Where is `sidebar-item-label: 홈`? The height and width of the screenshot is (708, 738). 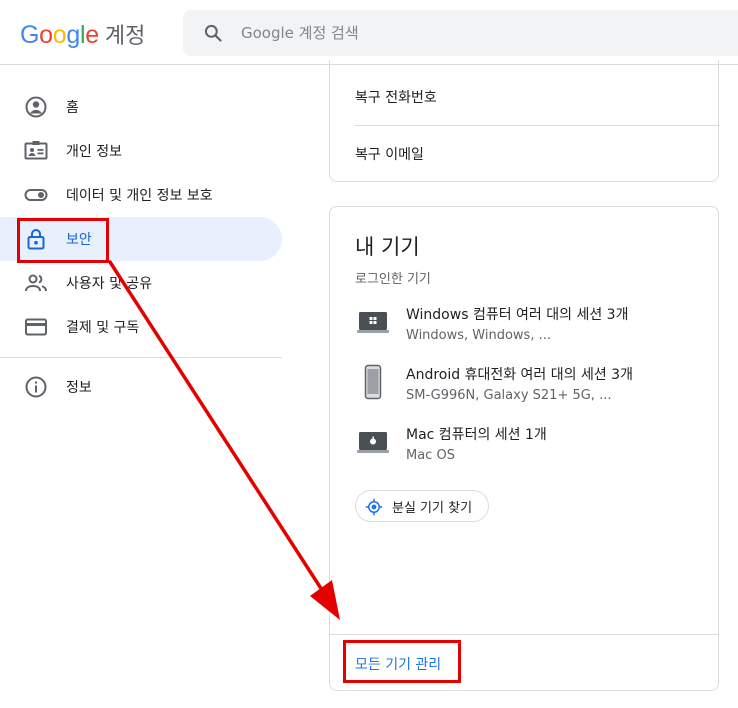 sidebar-item-label: 홈 is located at coordinates (72, 108).